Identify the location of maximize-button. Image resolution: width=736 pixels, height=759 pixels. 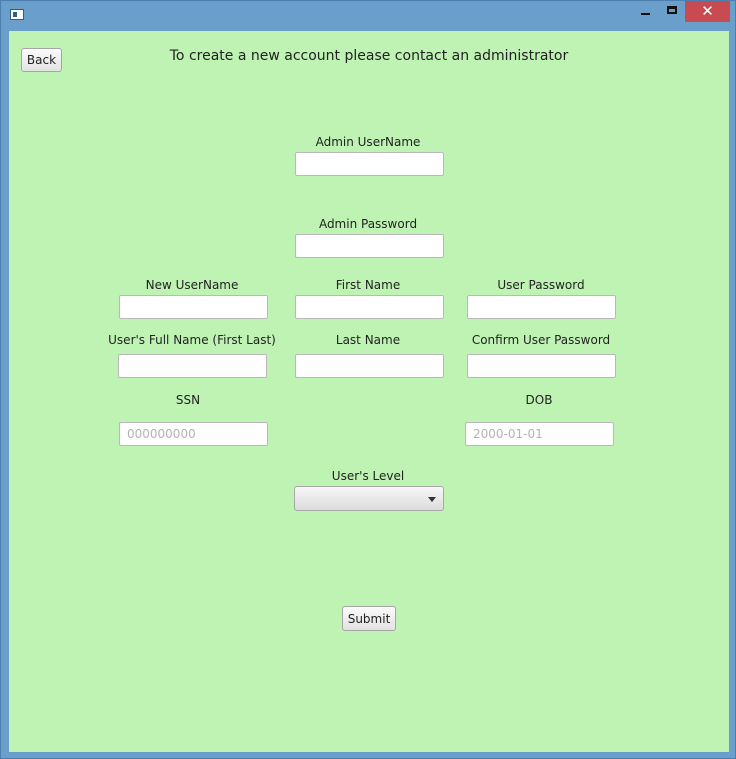
(672, 11).